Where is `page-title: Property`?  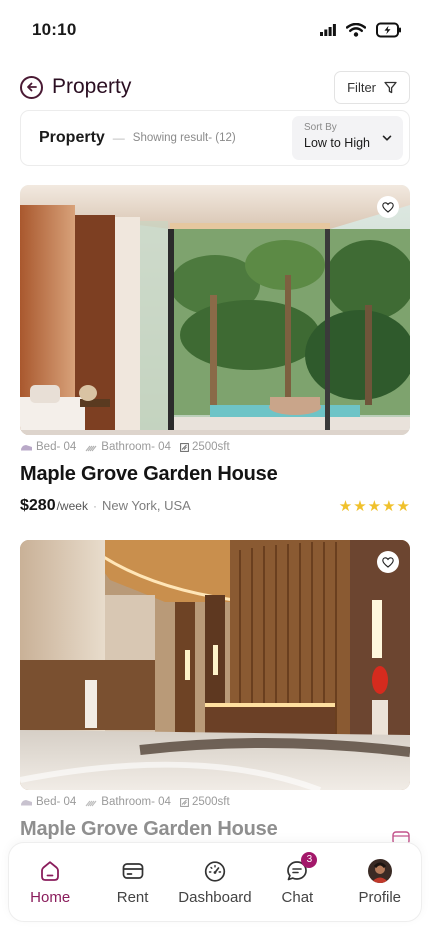
page-title: Property is located at coordinates (92, 86).